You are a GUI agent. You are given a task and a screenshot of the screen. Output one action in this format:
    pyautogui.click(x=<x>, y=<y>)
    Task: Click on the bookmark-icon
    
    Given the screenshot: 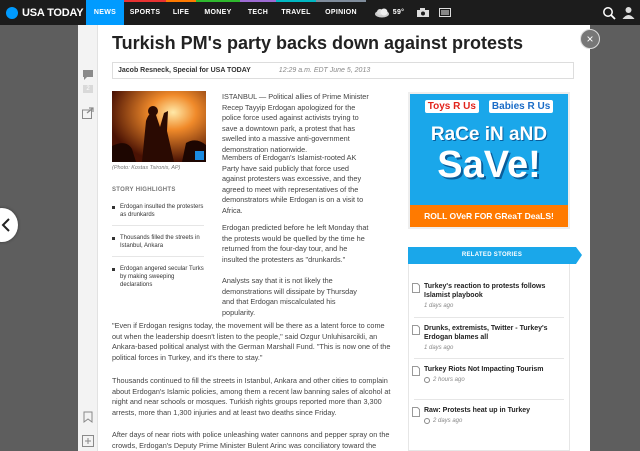 What is the action you would take?
    pyautogui.click(x=88, y=417)
    